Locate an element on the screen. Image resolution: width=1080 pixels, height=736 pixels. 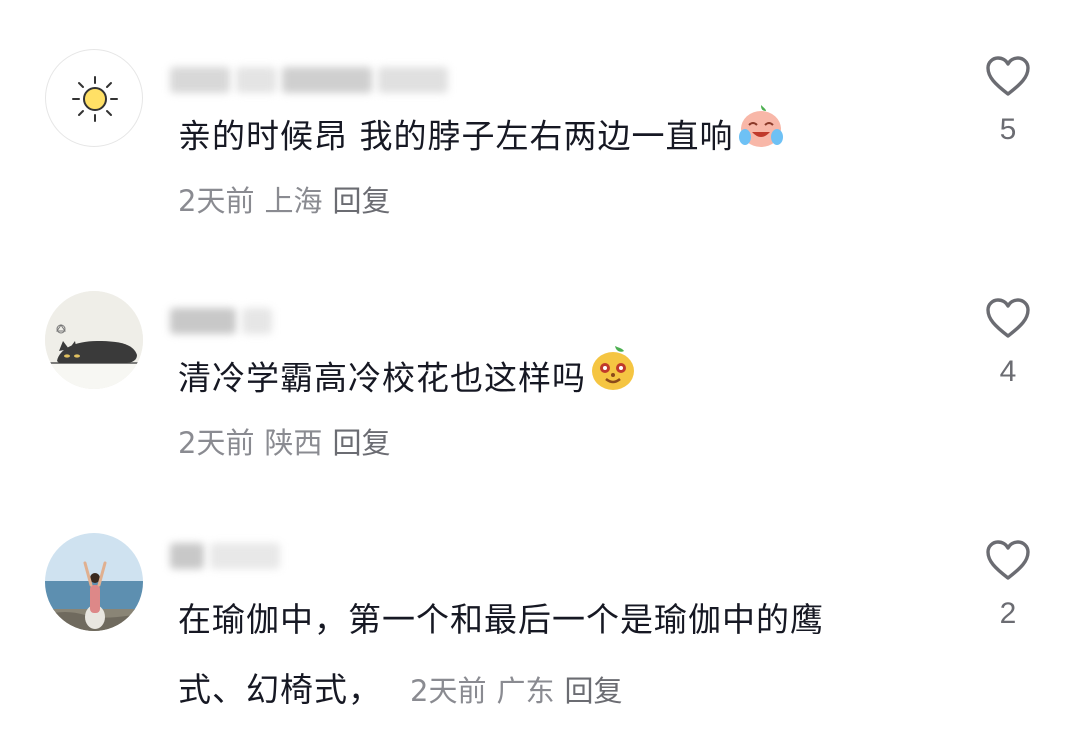
sleeping-cat-avatar-icon is located at coordinates (94, 340).